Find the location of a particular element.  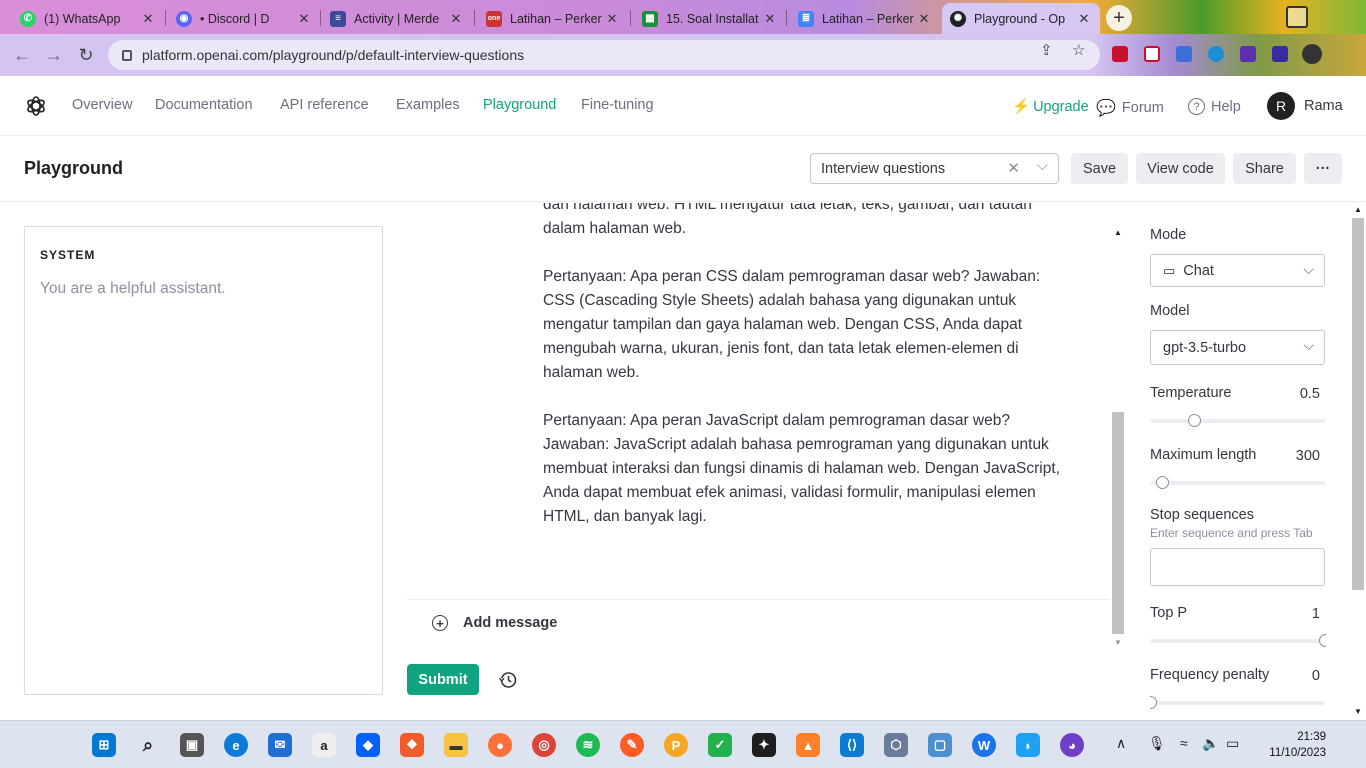

temperature-value: 0.5 is located at coordinates (1310, 394).